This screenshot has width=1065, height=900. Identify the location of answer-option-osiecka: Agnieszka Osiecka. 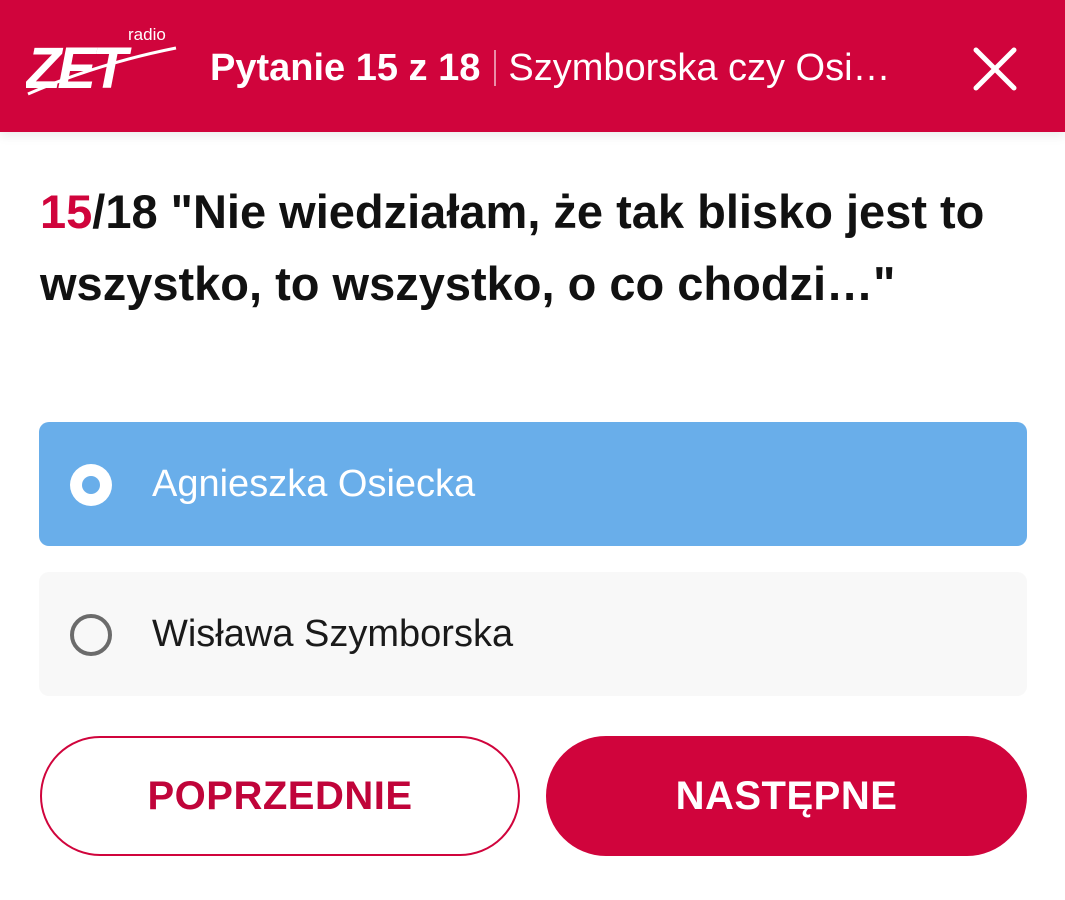
(533, 484).